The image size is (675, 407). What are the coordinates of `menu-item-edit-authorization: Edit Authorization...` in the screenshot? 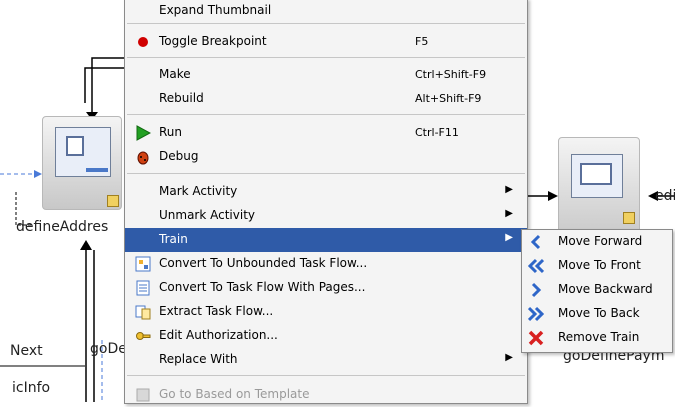 It's located at (326, 336).